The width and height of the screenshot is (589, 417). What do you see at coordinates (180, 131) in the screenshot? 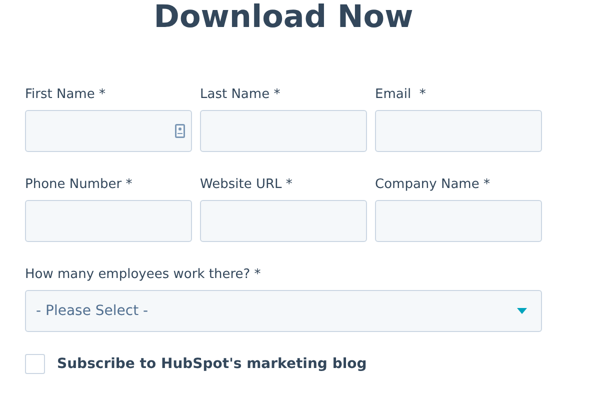
I see `contact-card-icon` at bounding box center [180, 131].